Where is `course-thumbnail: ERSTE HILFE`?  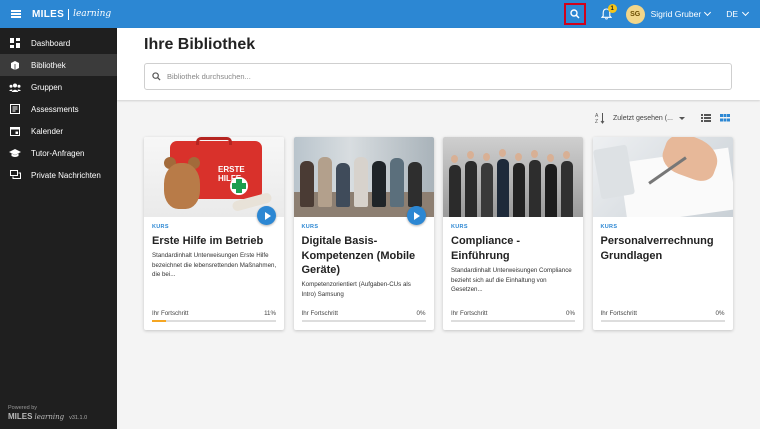
course-thumbnail: ERSTE HILFE is located at coordinates (214, 177).